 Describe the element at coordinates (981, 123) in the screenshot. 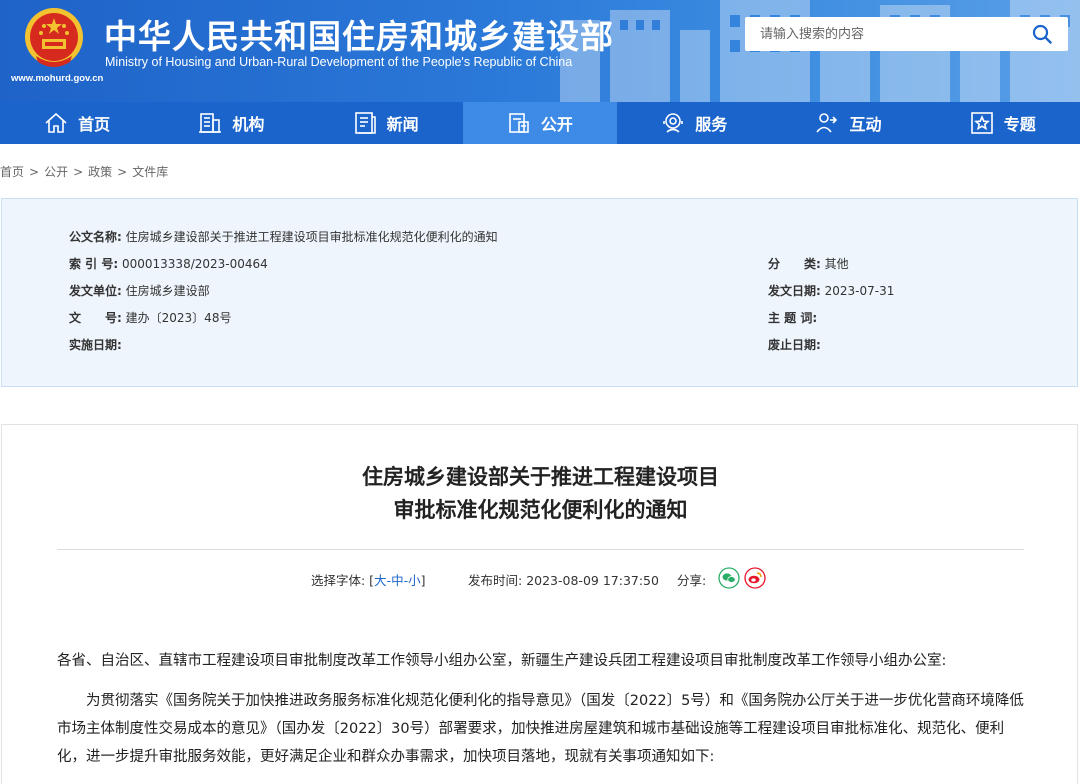

I see `star-icon` at that location.